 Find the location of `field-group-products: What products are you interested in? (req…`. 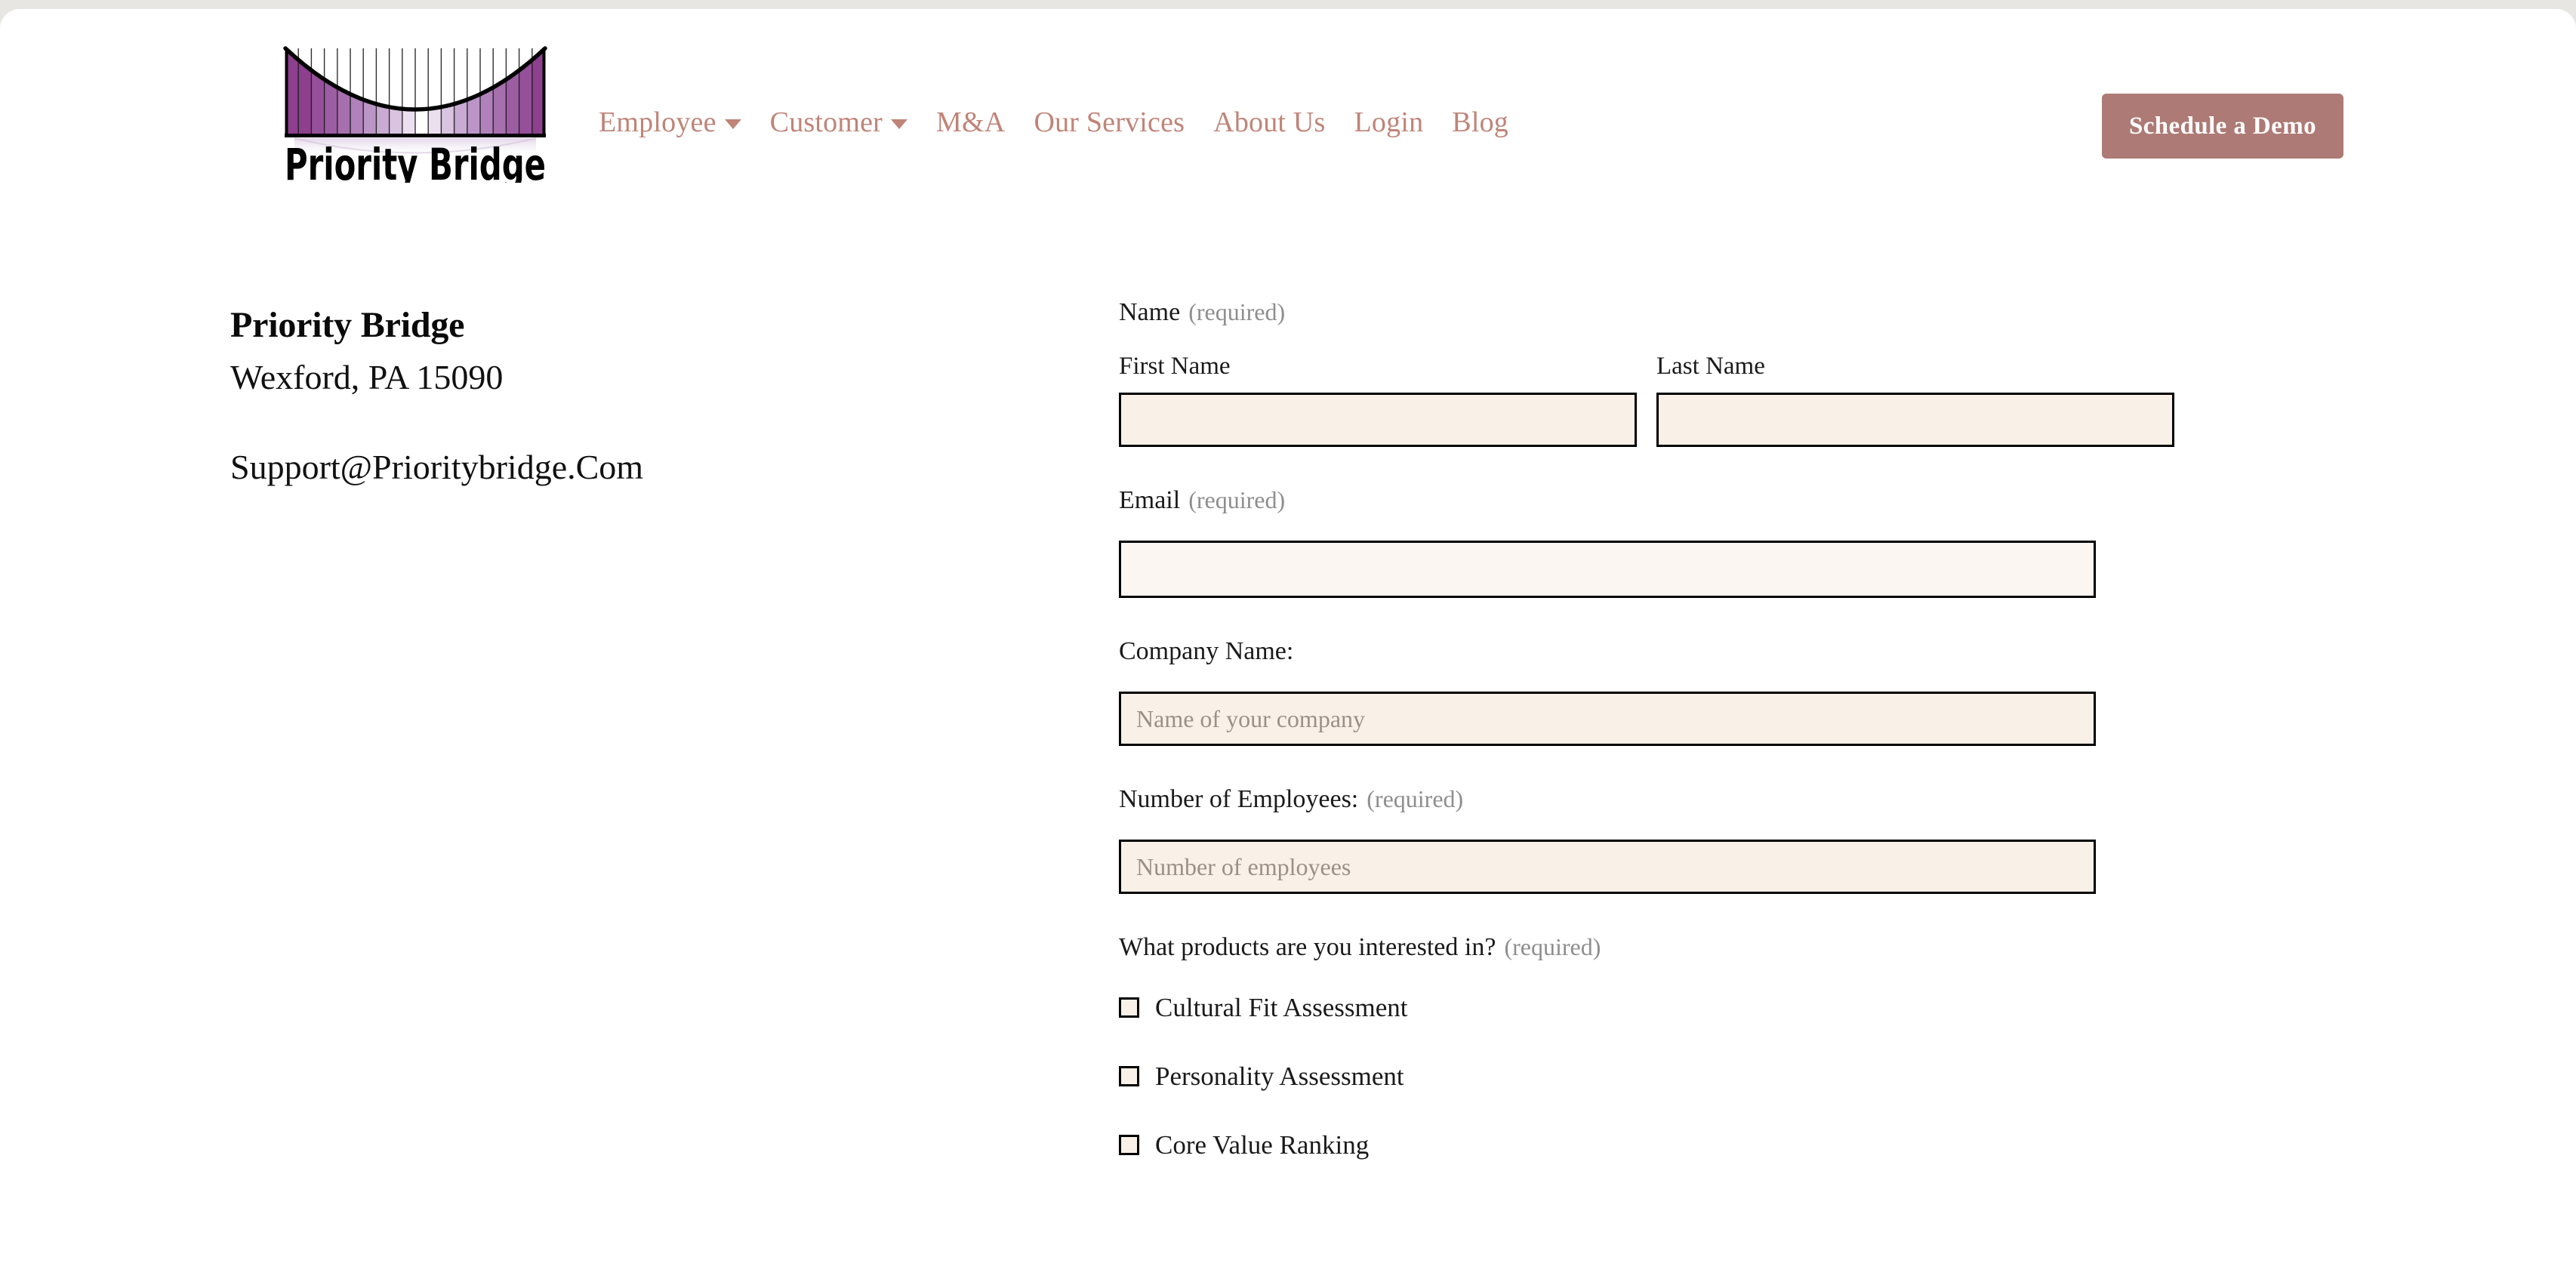

field-group-products: What products are you interested in? (req… is located at coordinates (1655, 1046).